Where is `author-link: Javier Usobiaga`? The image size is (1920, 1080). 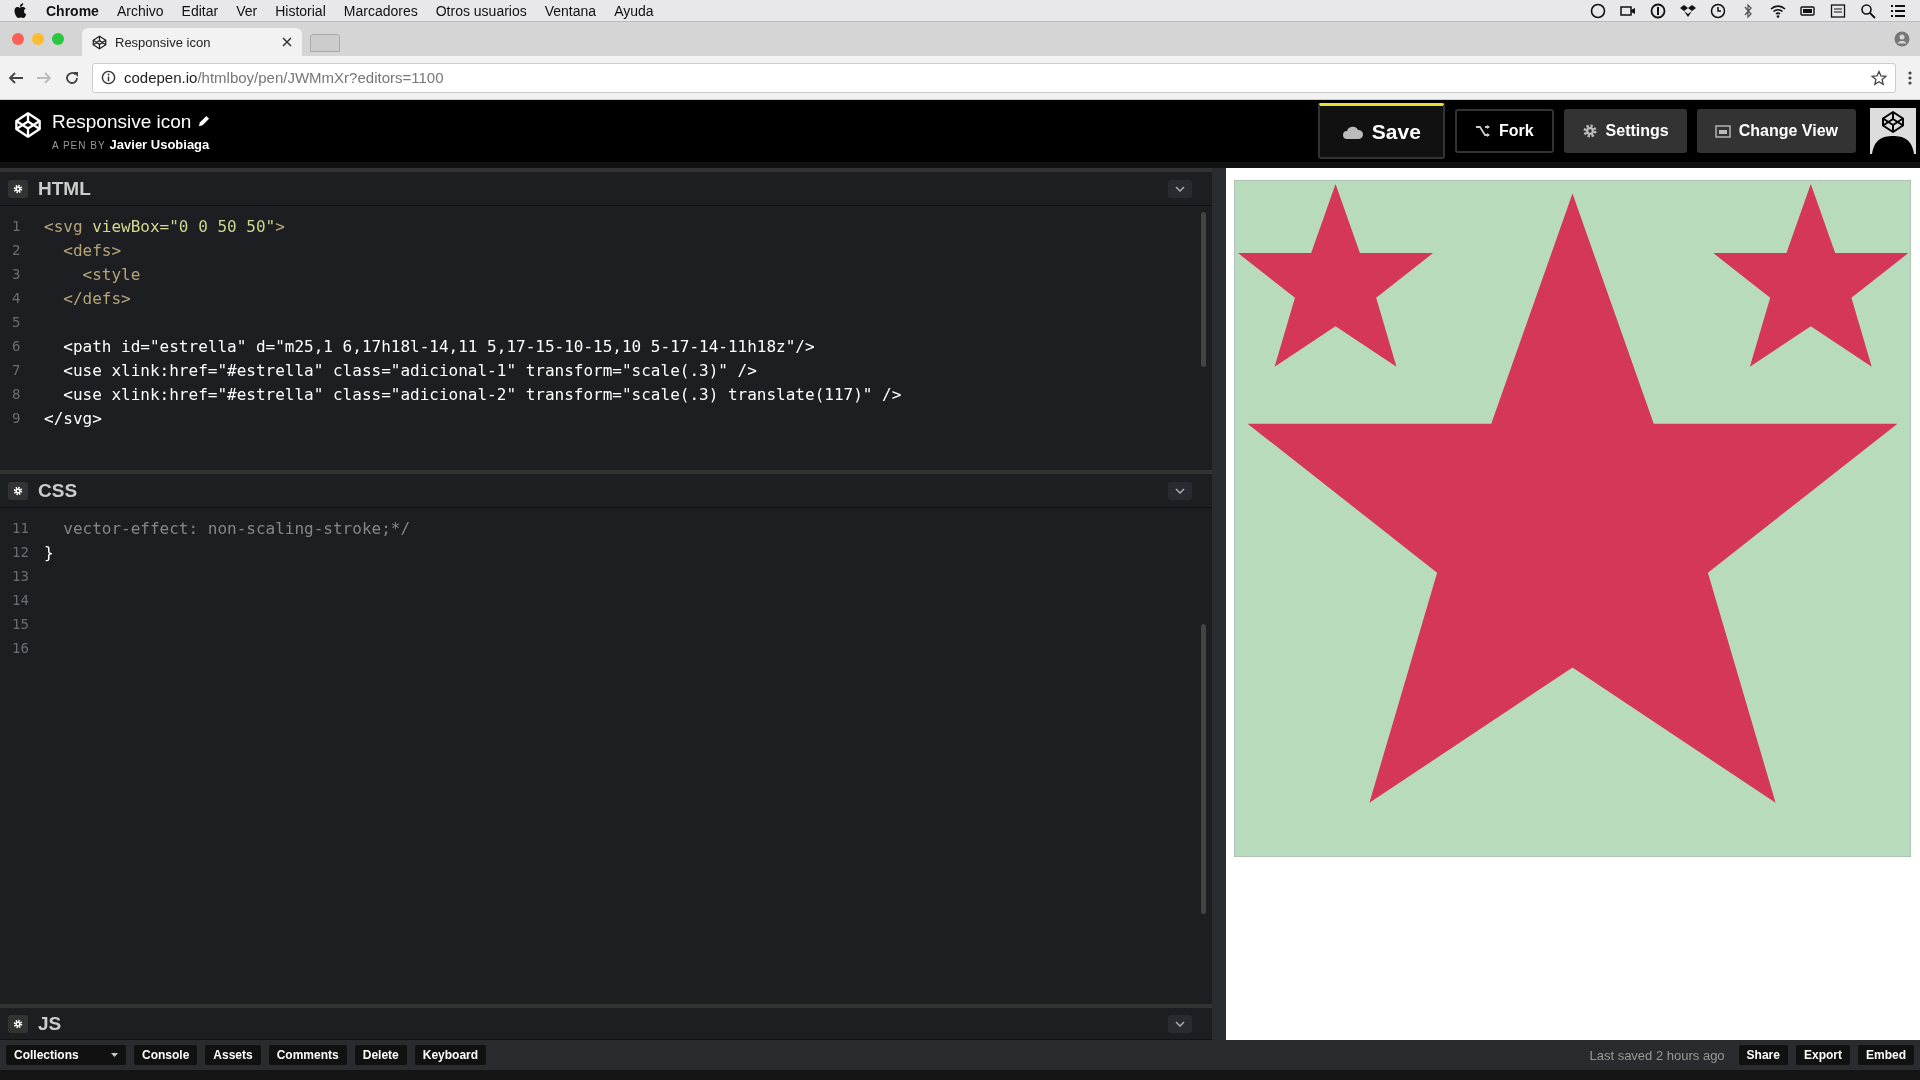
author-link: Javier Usobiaga is located at coordinates (159, 144).